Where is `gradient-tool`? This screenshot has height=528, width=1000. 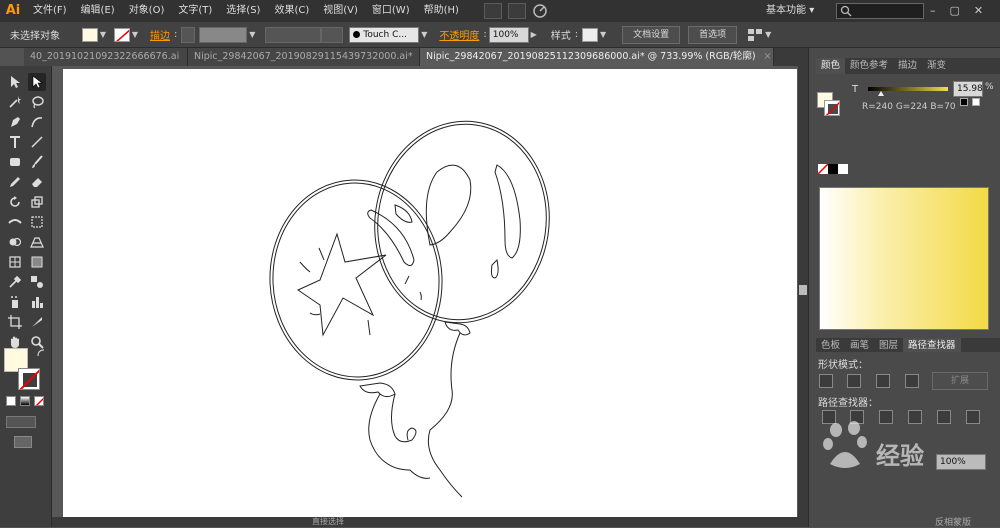 gradient-tool is located at coordinates (37, 262).